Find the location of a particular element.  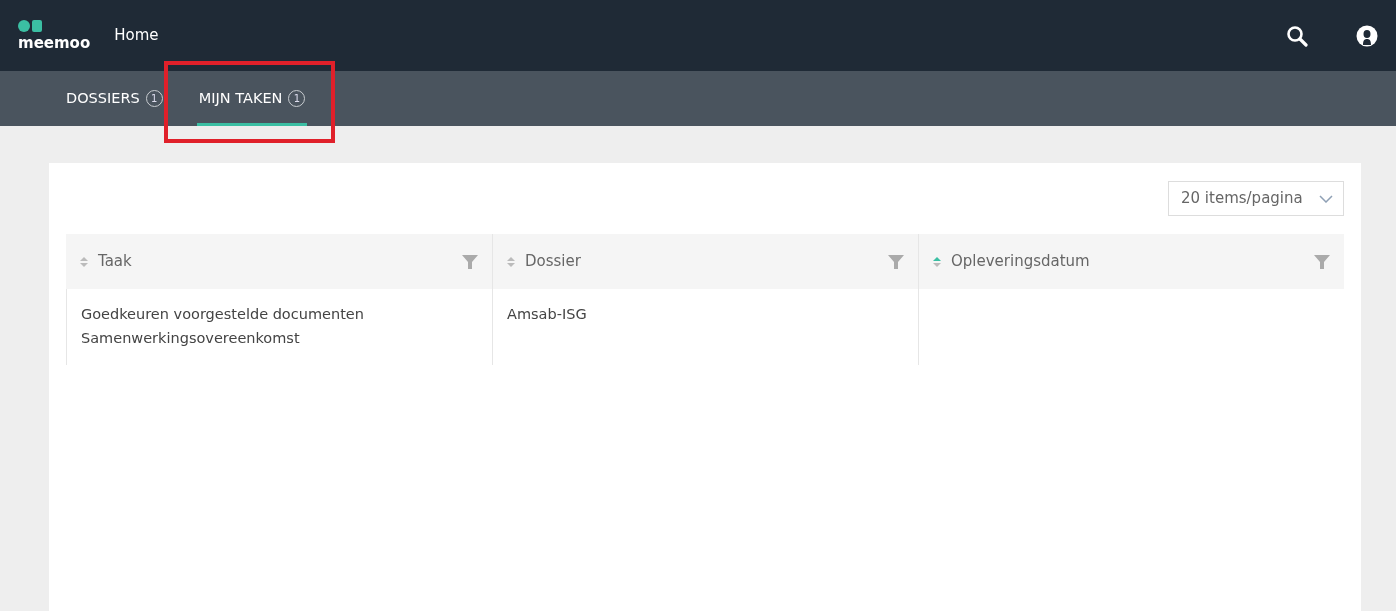

tab: MIJN TAKEN 1 is located at coordinates (252, 98).